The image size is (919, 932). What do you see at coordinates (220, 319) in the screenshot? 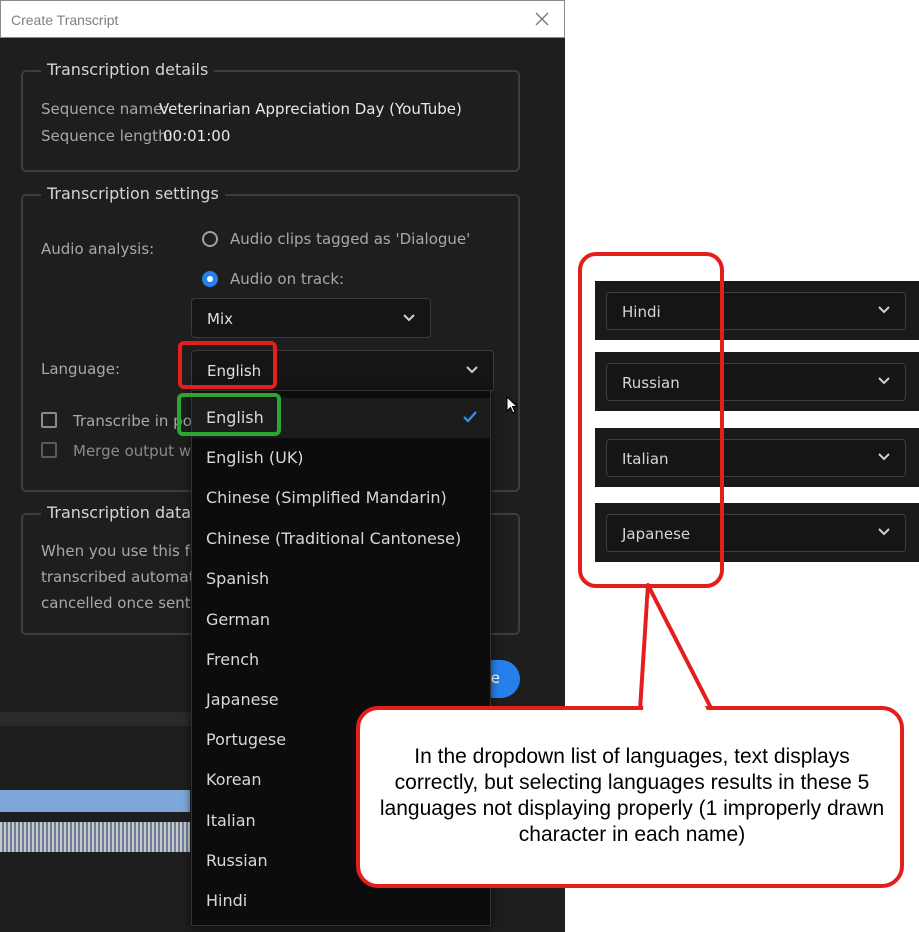
I see `track-select-value: Mix` at bounding box center [220, 319].